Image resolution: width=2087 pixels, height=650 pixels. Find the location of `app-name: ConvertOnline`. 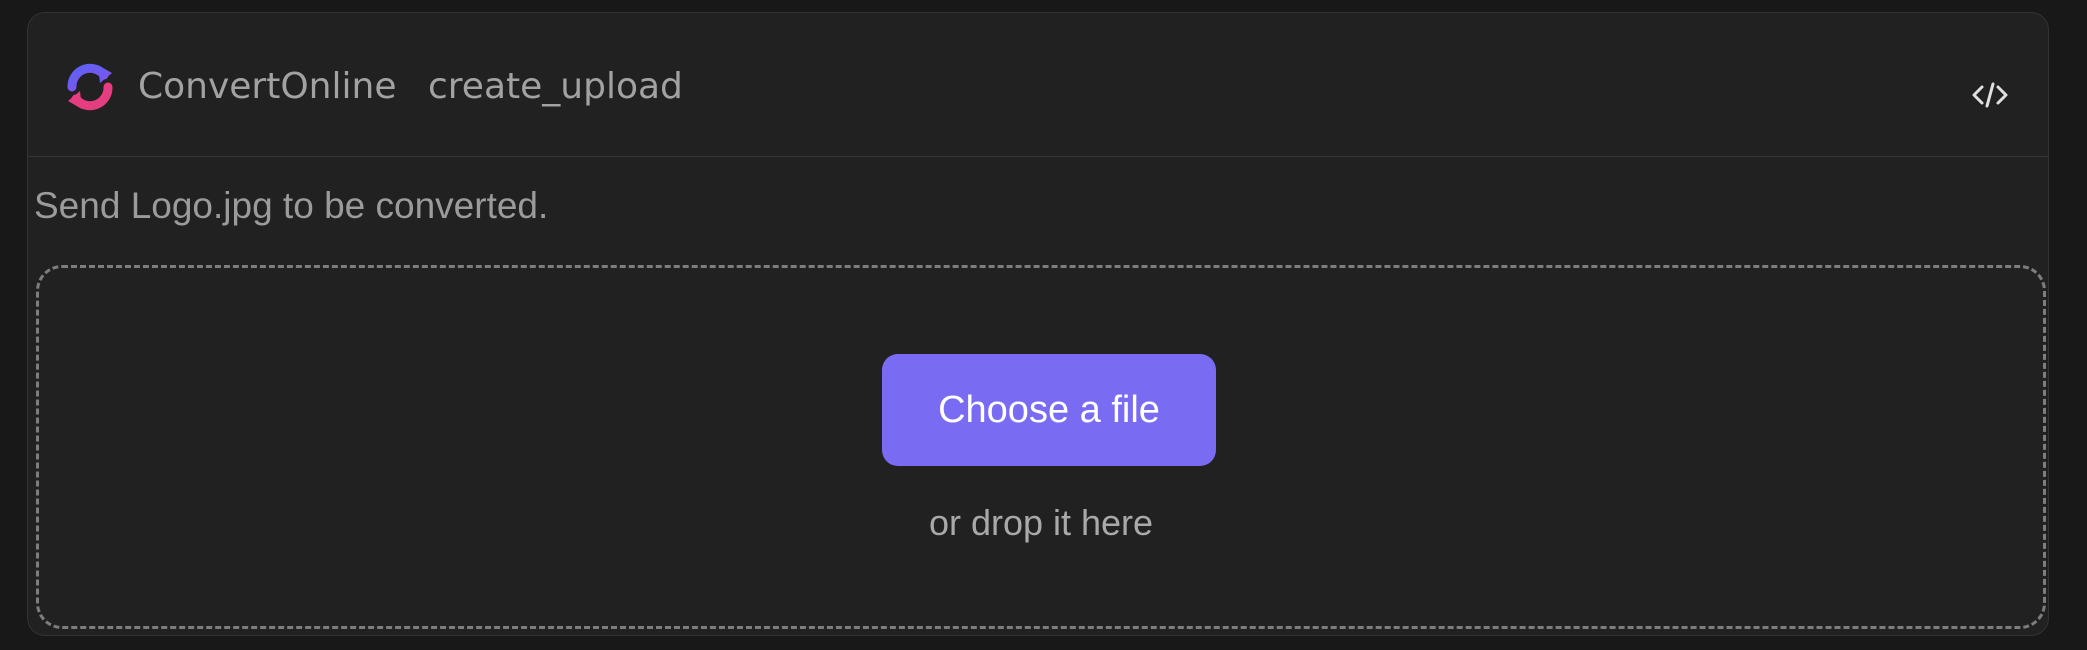

app-name: ConvertOnline is located at coordinates (267, 86).